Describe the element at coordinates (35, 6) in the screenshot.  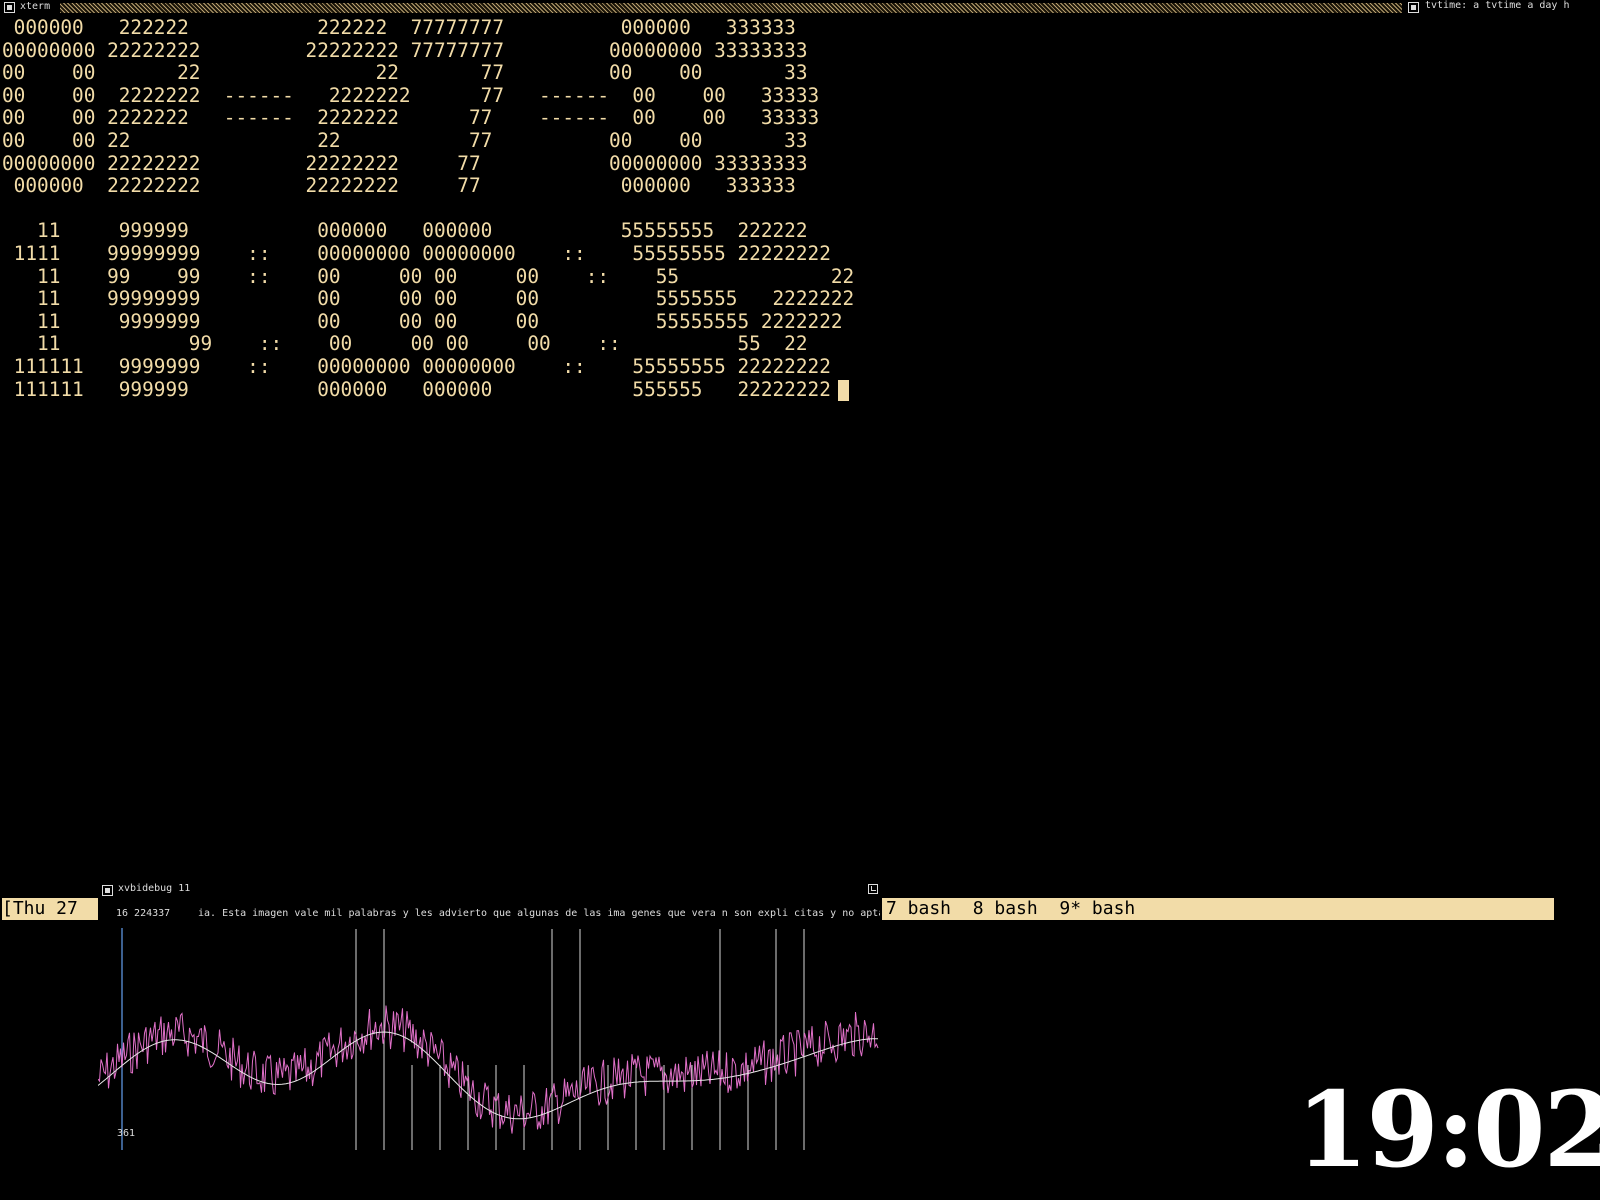
I see `xterm-title: xterm` at that location.